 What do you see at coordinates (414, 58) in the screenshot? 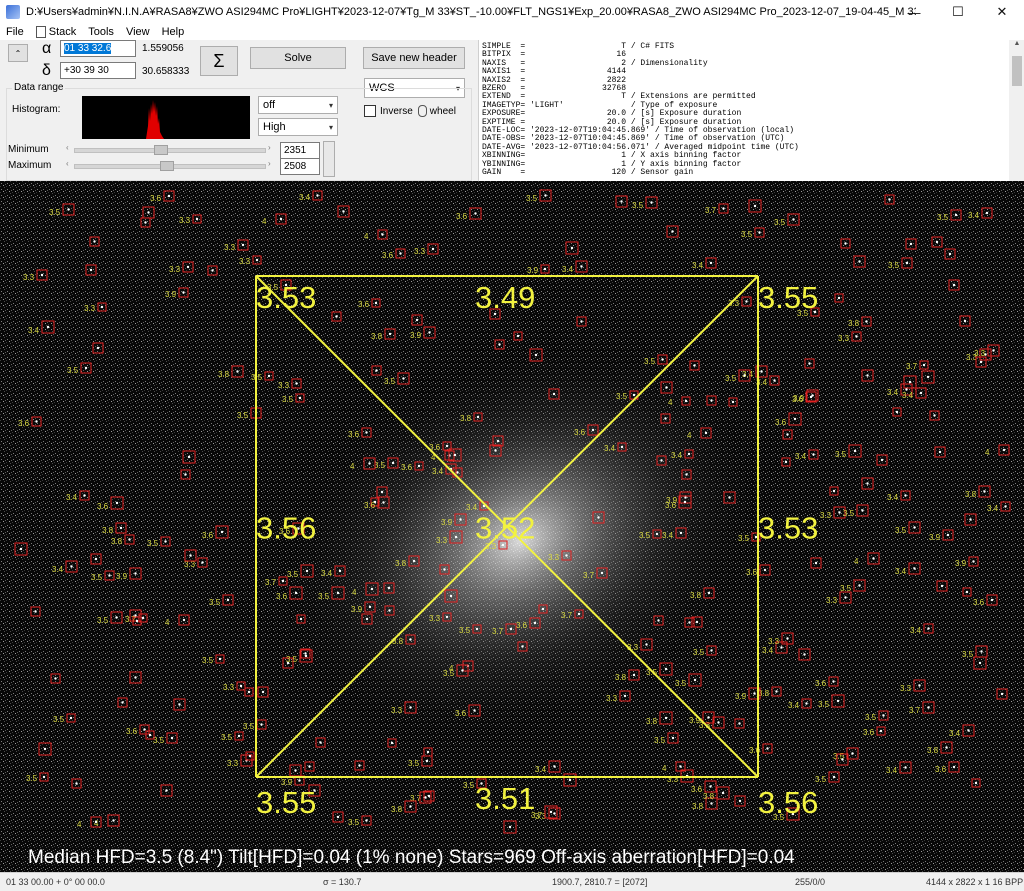
I see `save-header-button: Save new header` at bounding box center [414, 58].